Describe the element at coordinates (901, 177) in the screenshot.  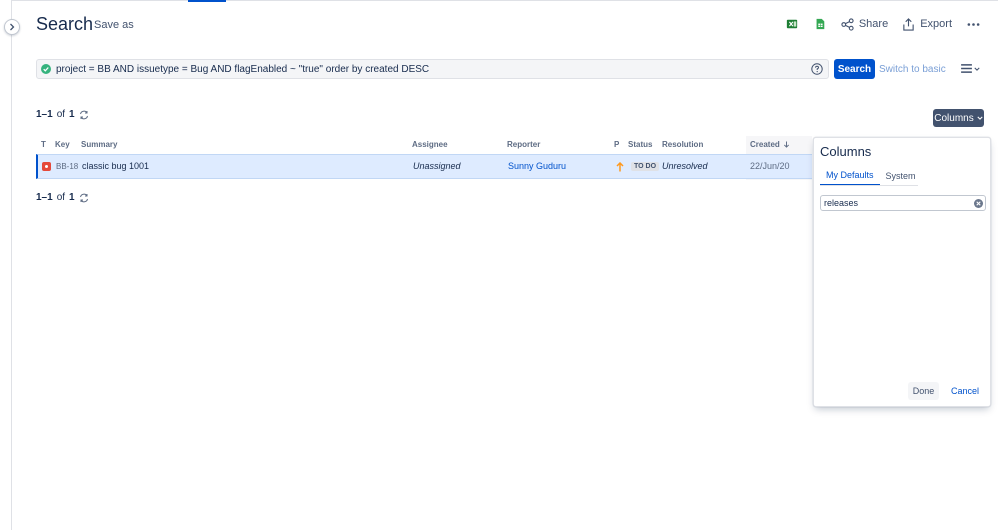
I see `tab-system: System` at that location.